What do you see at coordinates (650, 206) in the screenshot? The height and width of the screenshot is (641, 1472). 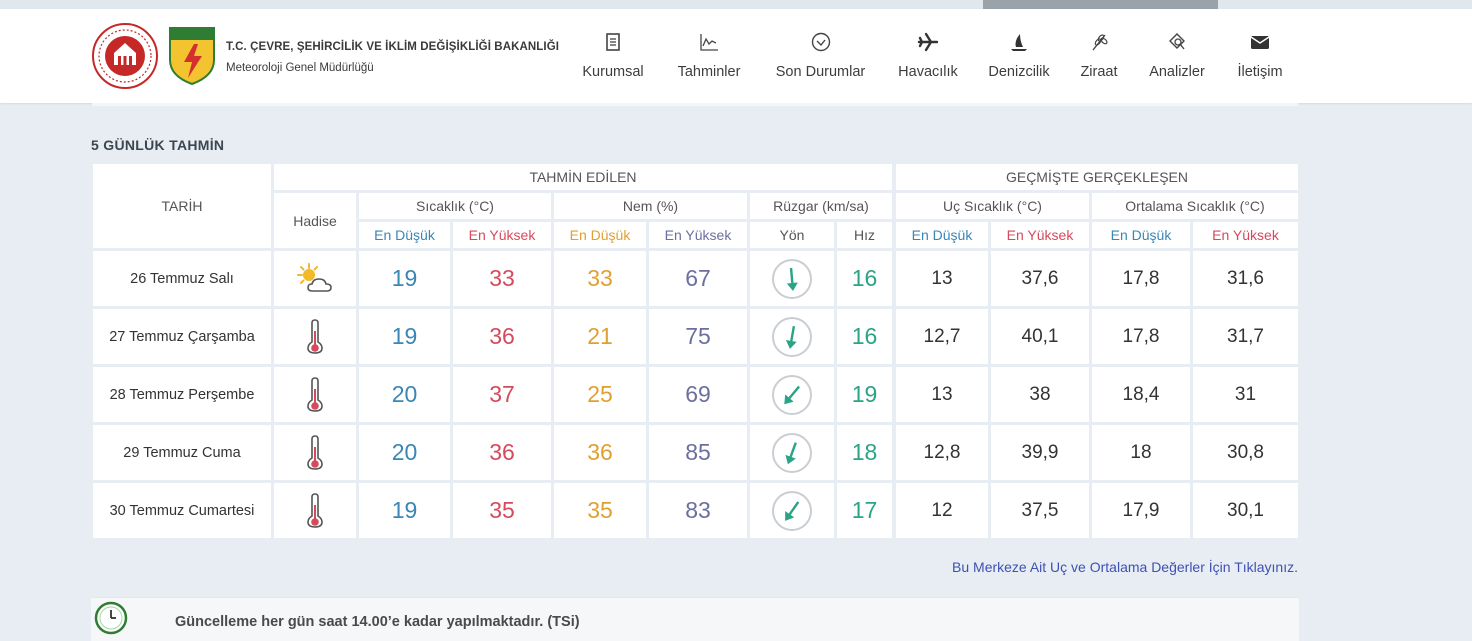 I see `header-humidity: Nem (%)` at bounding box center [650, 206].